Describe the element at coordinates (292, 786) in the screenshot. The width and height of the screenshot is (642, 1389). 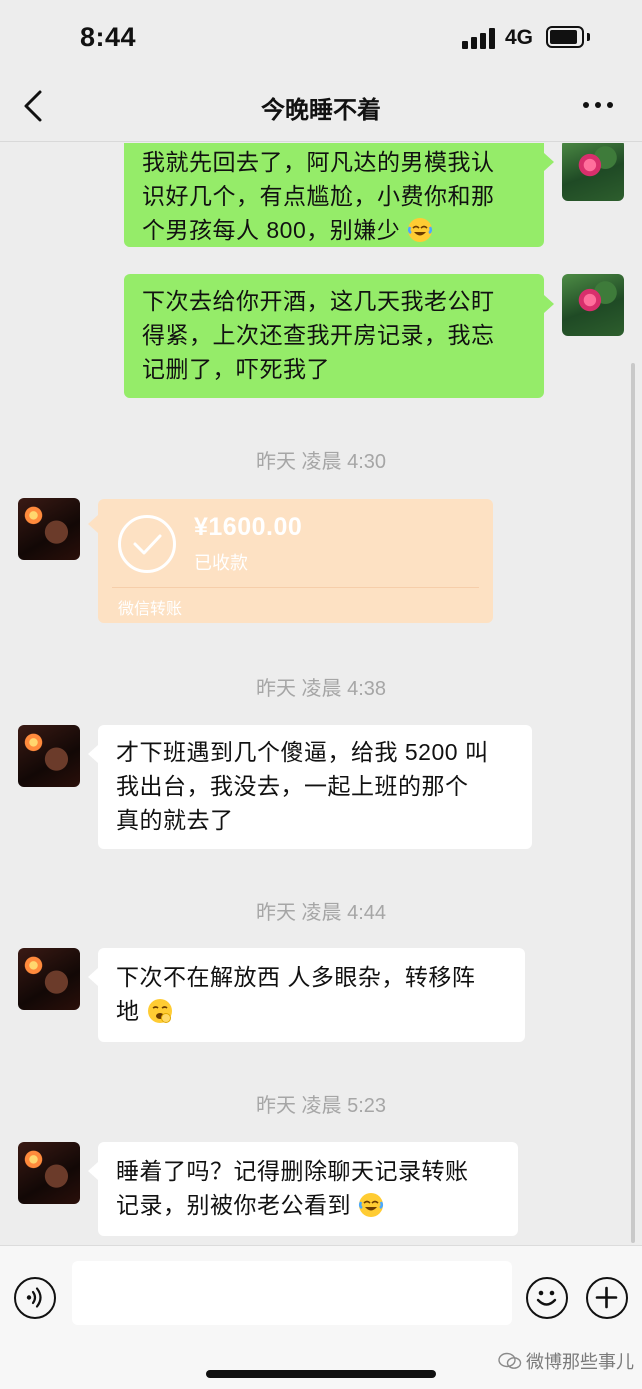
I see `message-line: 我出台，我没去，一起上班的那个` at that location.